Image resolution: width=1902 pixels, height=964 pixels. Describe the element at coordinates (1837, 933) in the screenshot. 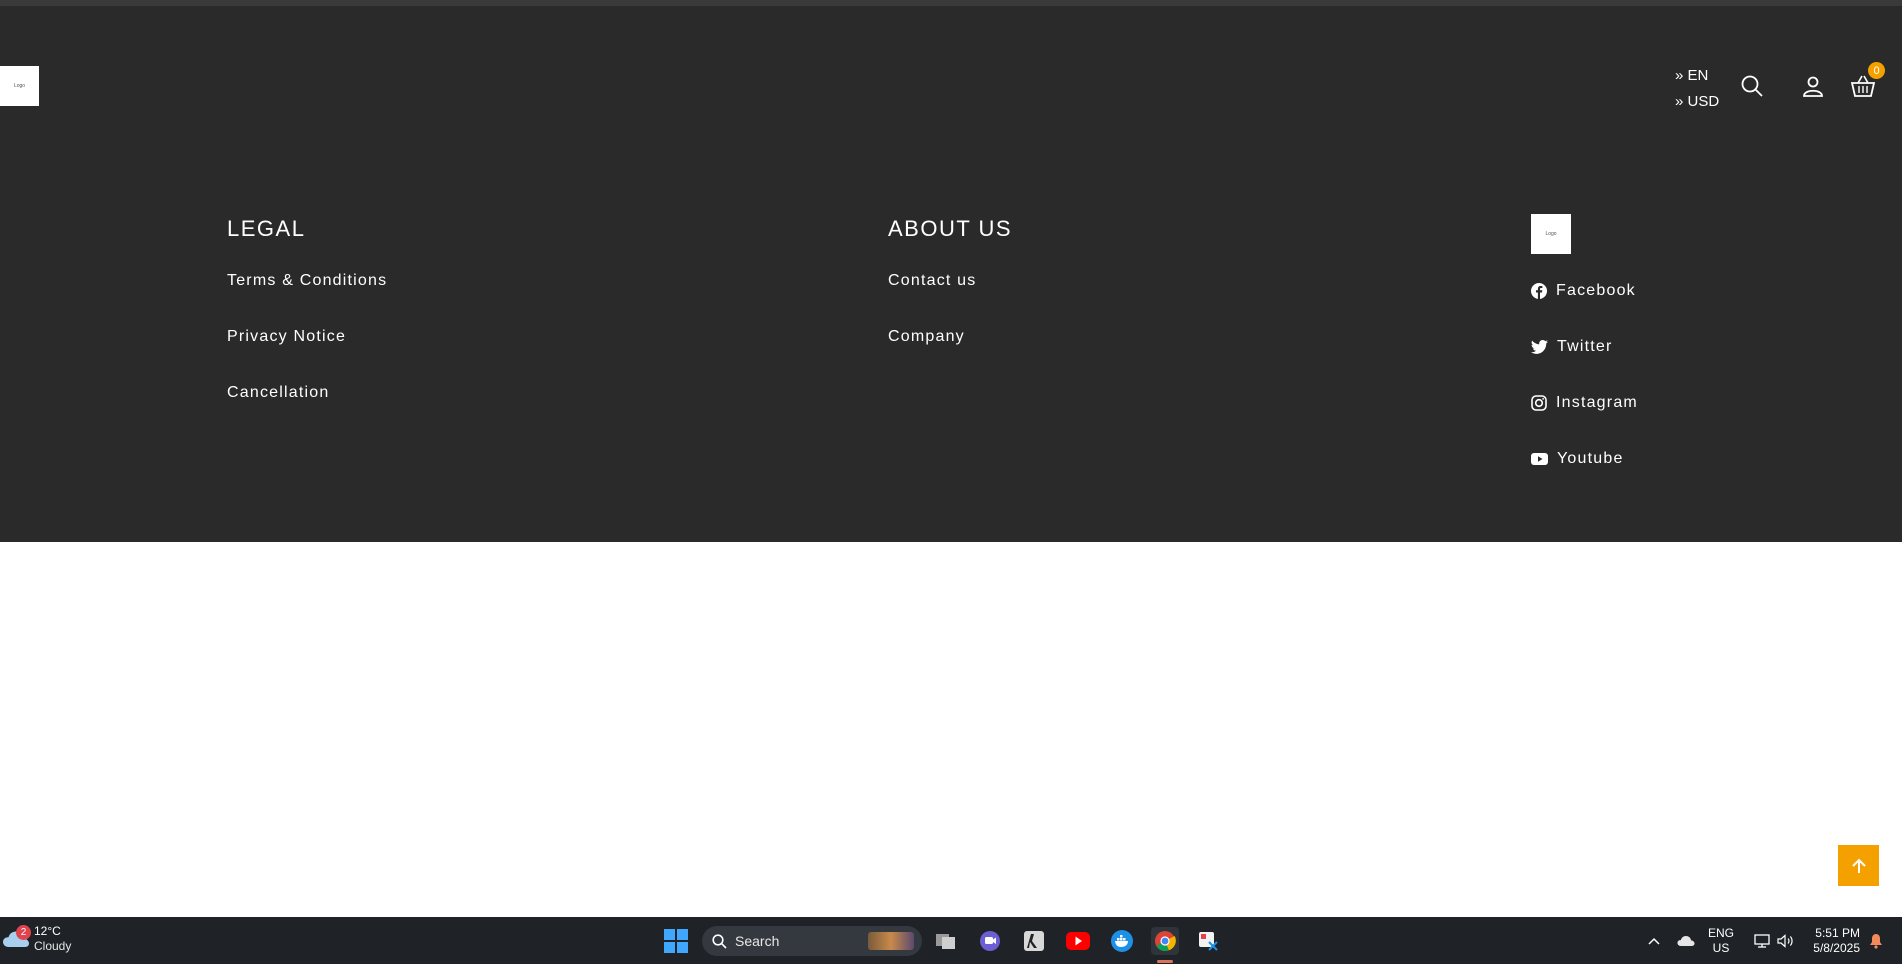

I see `clock-time: 5:51 PM` at that location.